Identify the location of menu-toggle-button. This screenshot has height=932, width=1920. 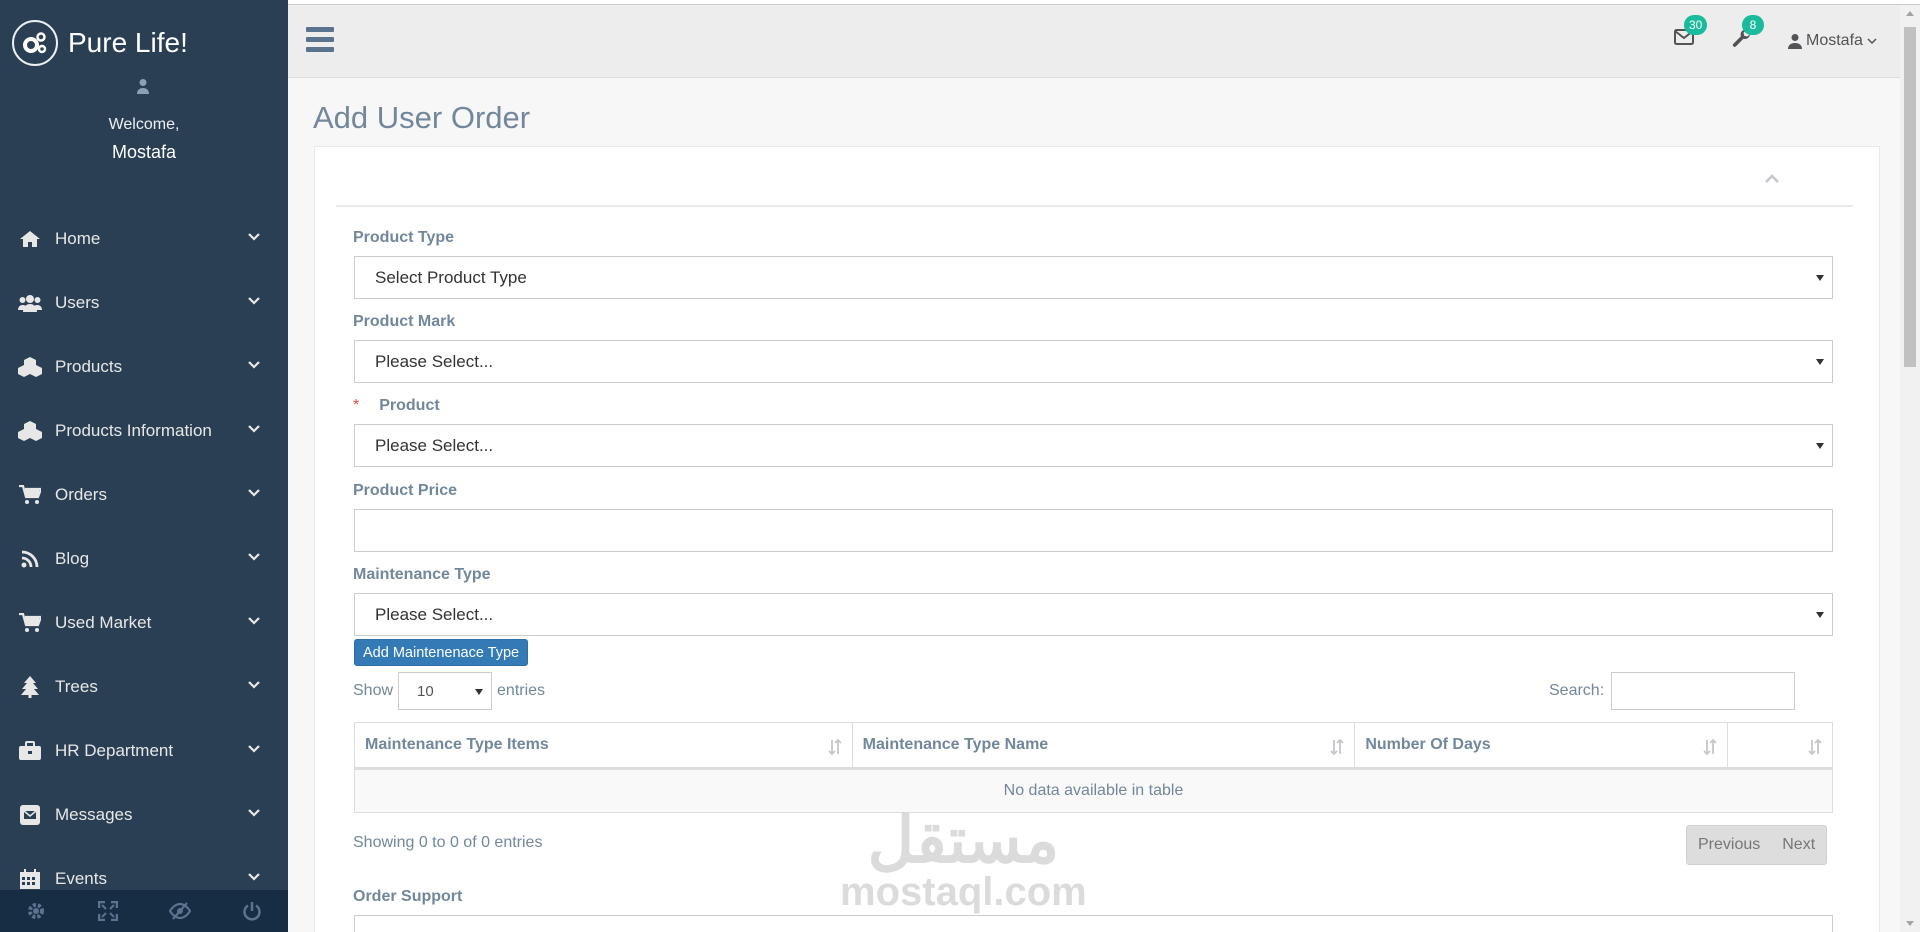
(320, 40).